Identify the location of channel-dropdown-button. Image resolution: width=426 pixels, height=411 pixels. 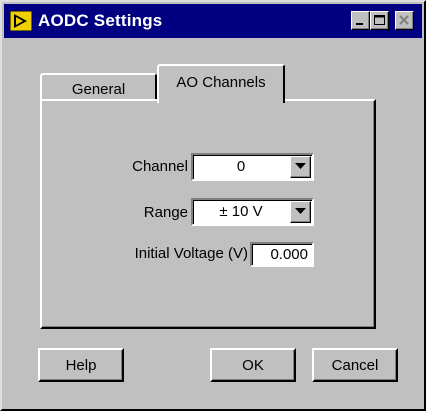
(300, 167).